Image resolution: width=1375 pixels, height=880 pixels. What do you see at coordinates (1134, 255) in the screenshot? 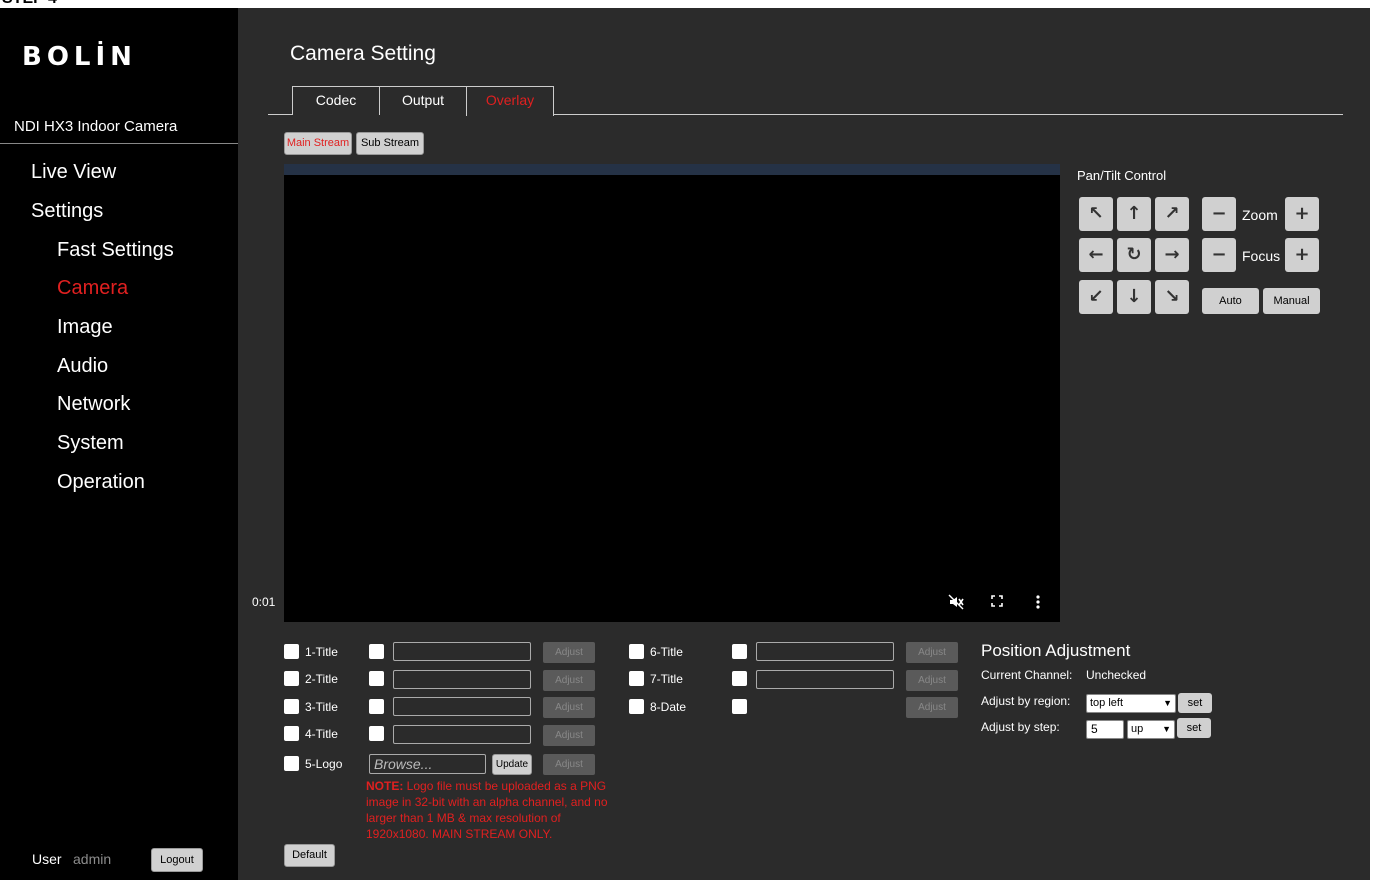
I see `home-refresh-icon: ↻` at bounding box center [1134, 255].